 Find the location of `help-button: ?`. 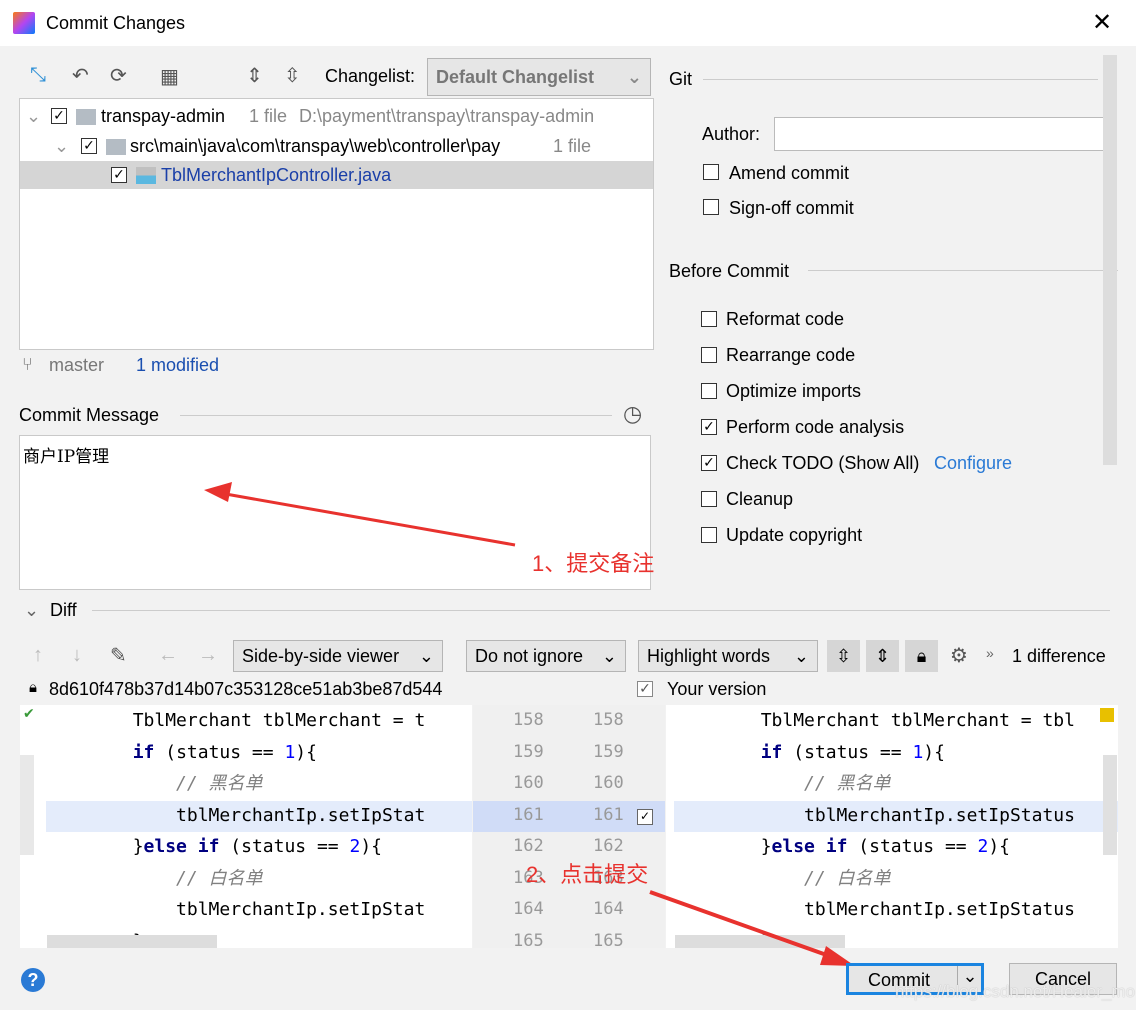

help-button: ? is located at coordinates (33, 980).